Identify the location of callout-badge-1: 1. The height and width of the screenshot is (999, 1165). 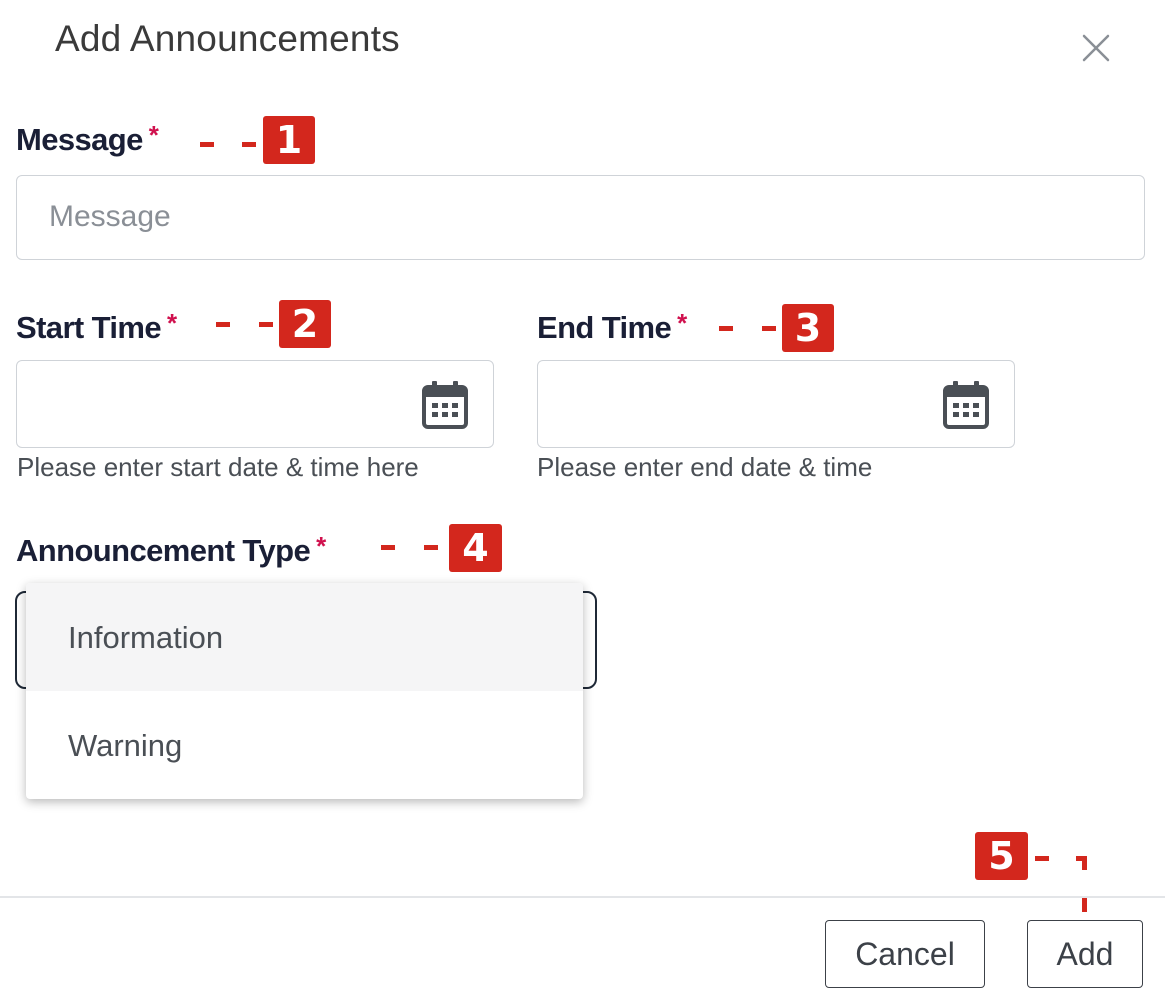
(289, 140).